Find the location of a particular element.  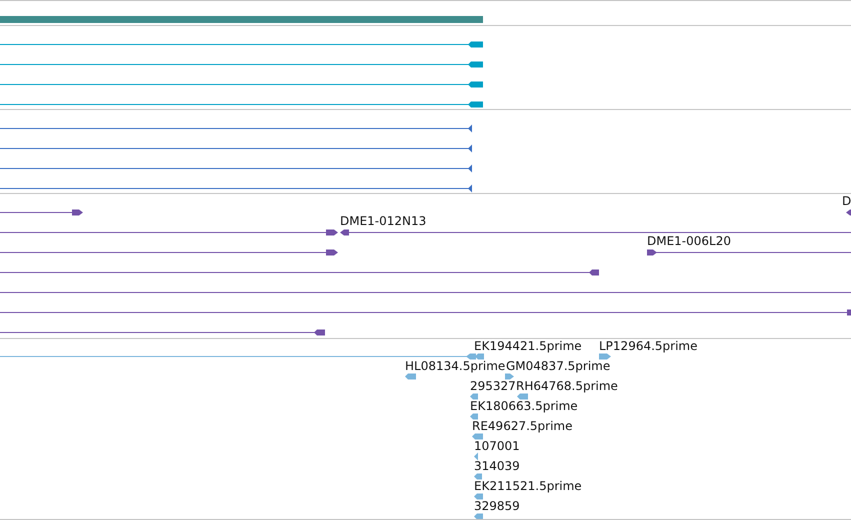

feature-label: EK194421.5prime is located at coordinates (528, 346).